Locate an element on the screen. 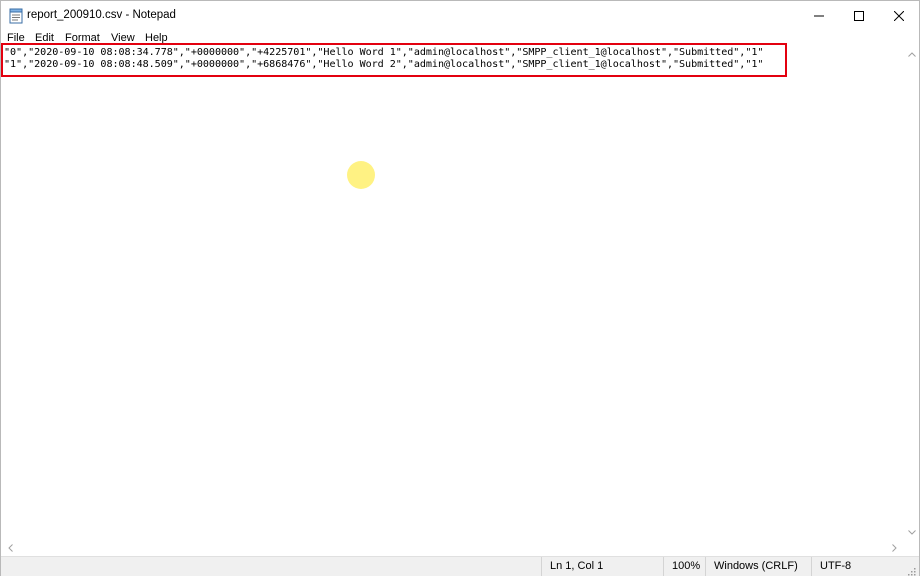 The height and width of the screenshot is (576, 920). maximize-button is located at coordinates (859, 16).